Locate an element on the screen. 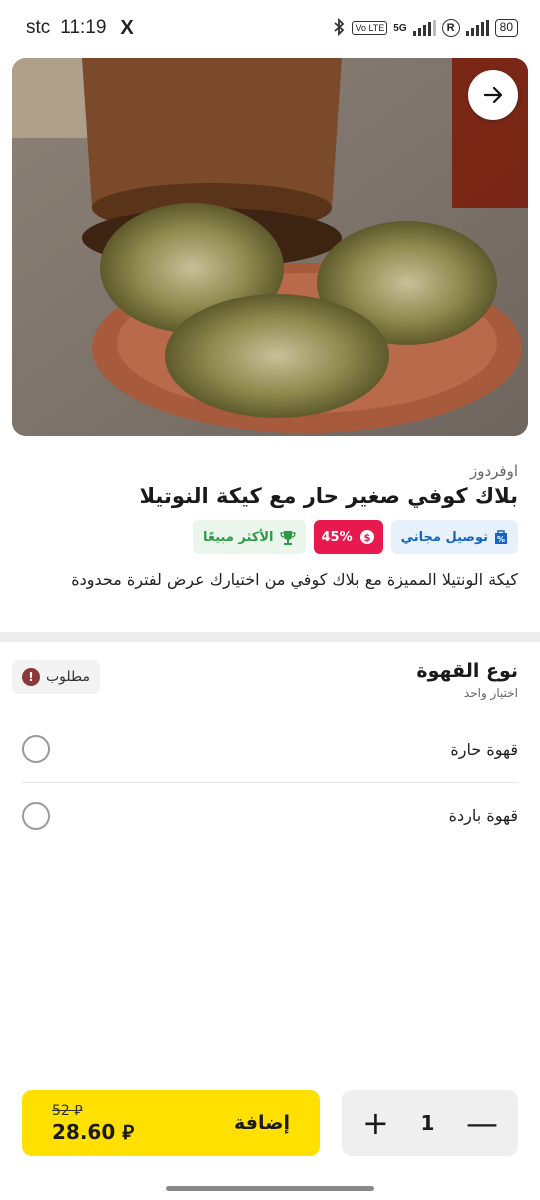  back-button is located at coordinates (493, 95).